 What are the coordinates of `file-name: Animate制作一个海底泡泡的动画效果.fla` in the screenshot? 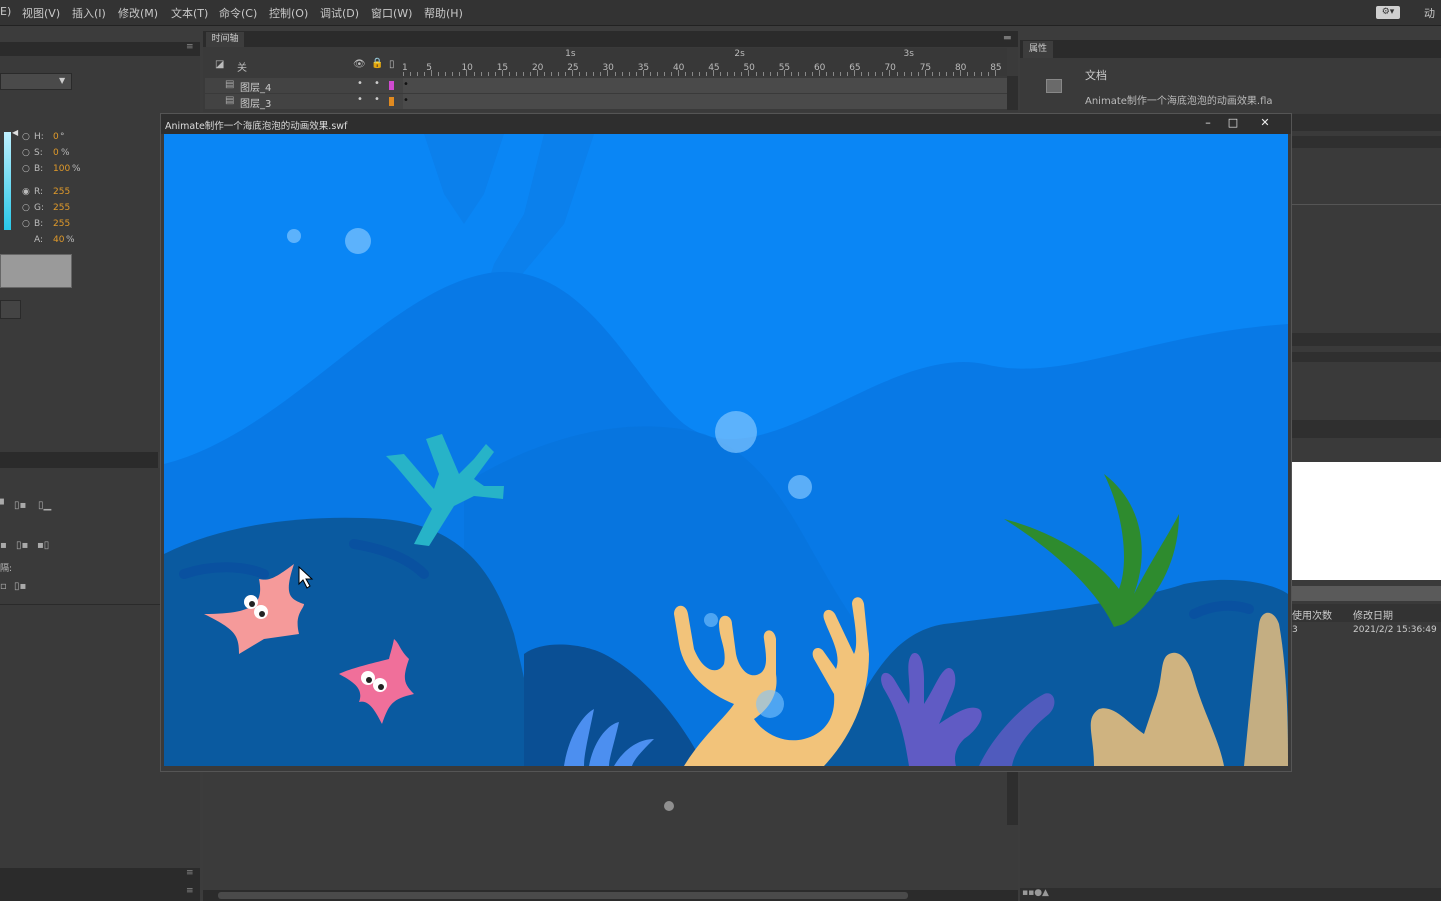 It's located at (1179, 101).